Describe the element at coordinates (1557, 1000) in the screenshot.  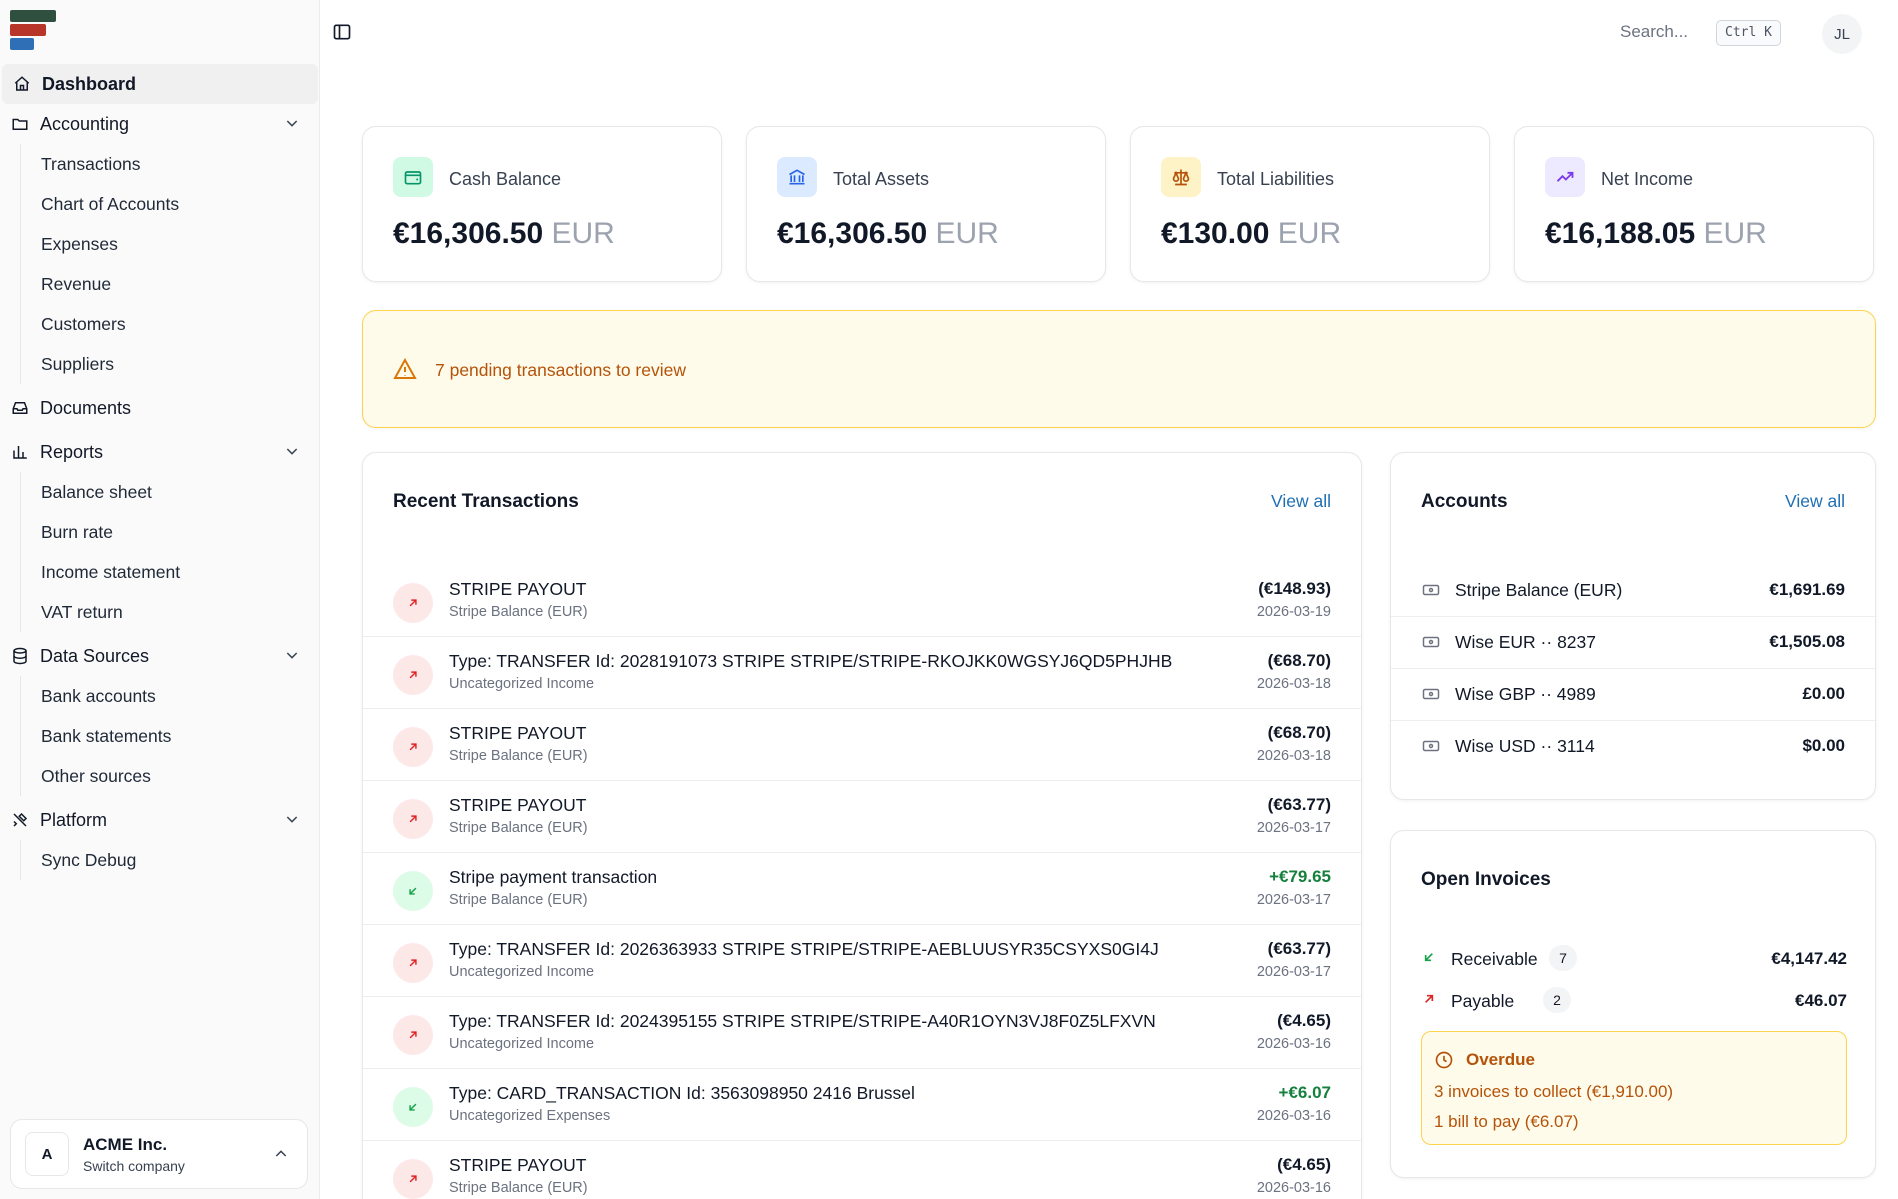
I see `payable-count-badge: 2` at that location.